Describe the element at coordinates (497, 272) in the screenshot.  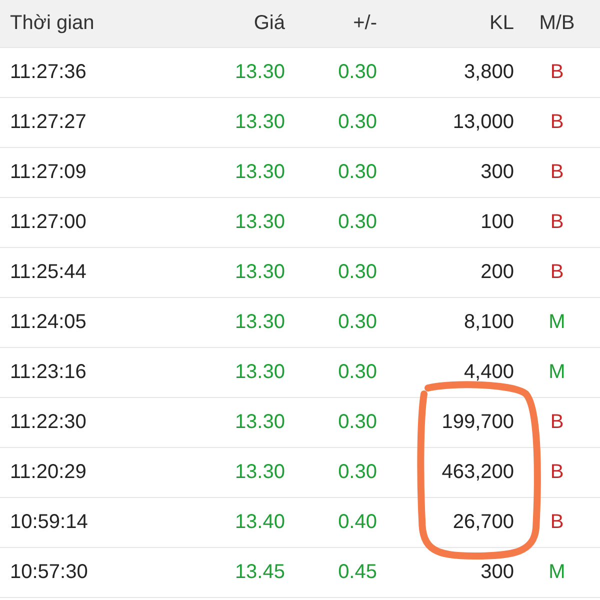
I see `volume-cell: 200` at that location.